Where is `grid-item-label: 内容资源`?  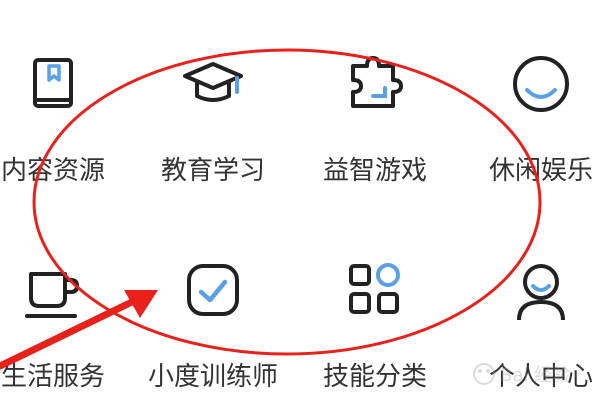 grid-item-label: 内容资源 is located at coordinates (52, 171).